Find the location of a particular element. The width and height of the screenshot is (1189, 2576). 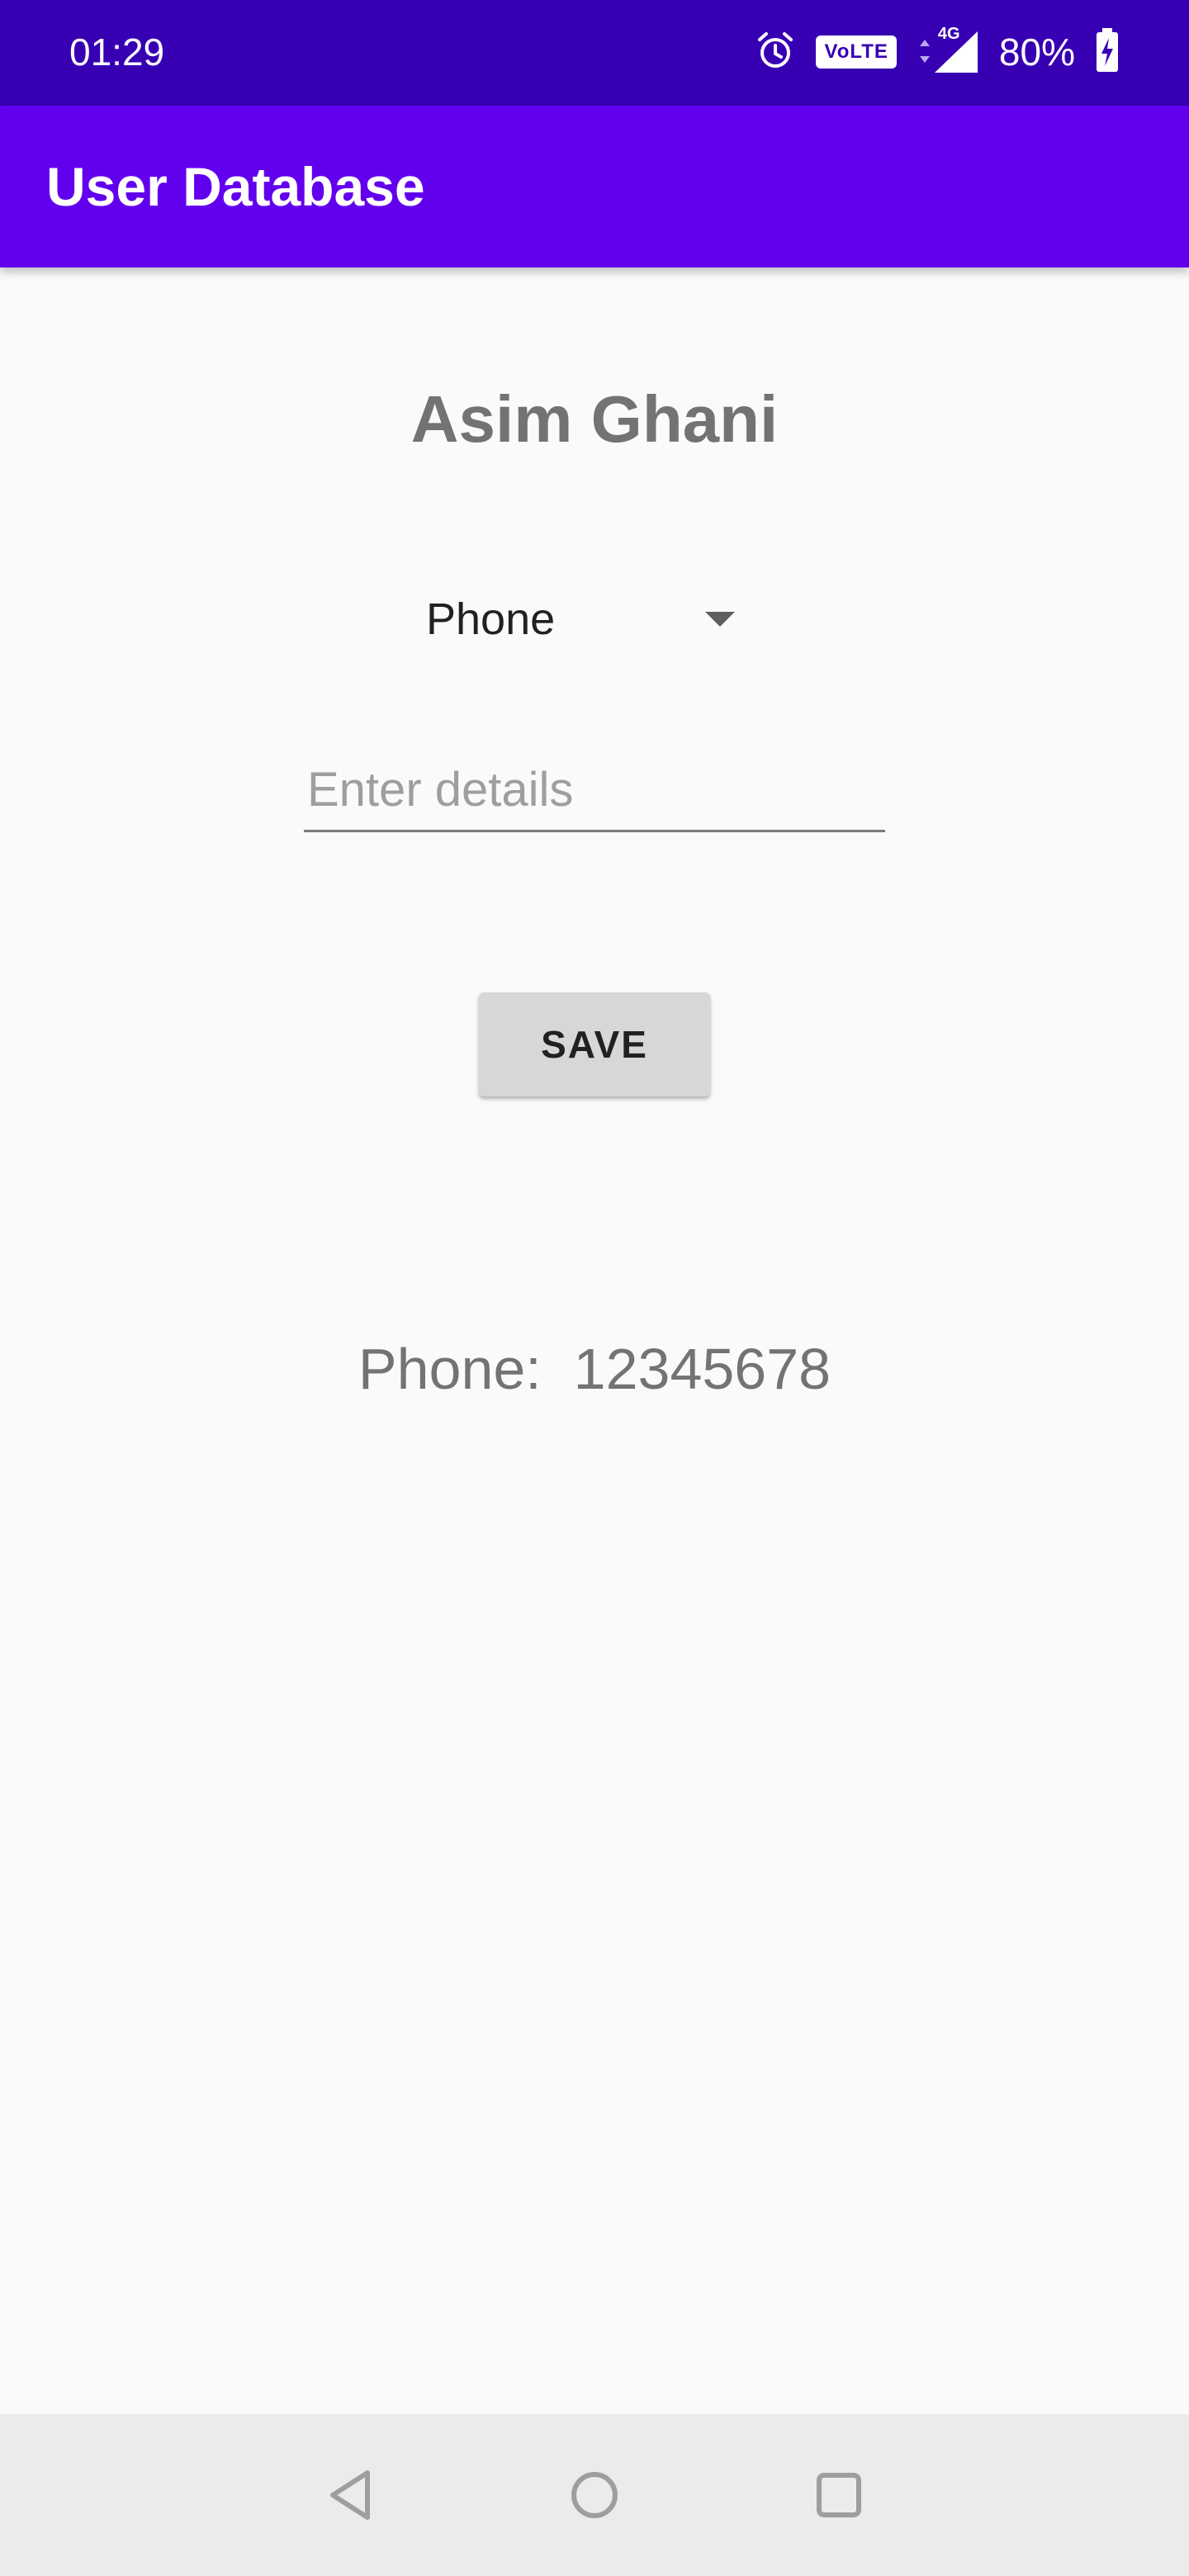

back-icon is located at coordinates (350, 2495).